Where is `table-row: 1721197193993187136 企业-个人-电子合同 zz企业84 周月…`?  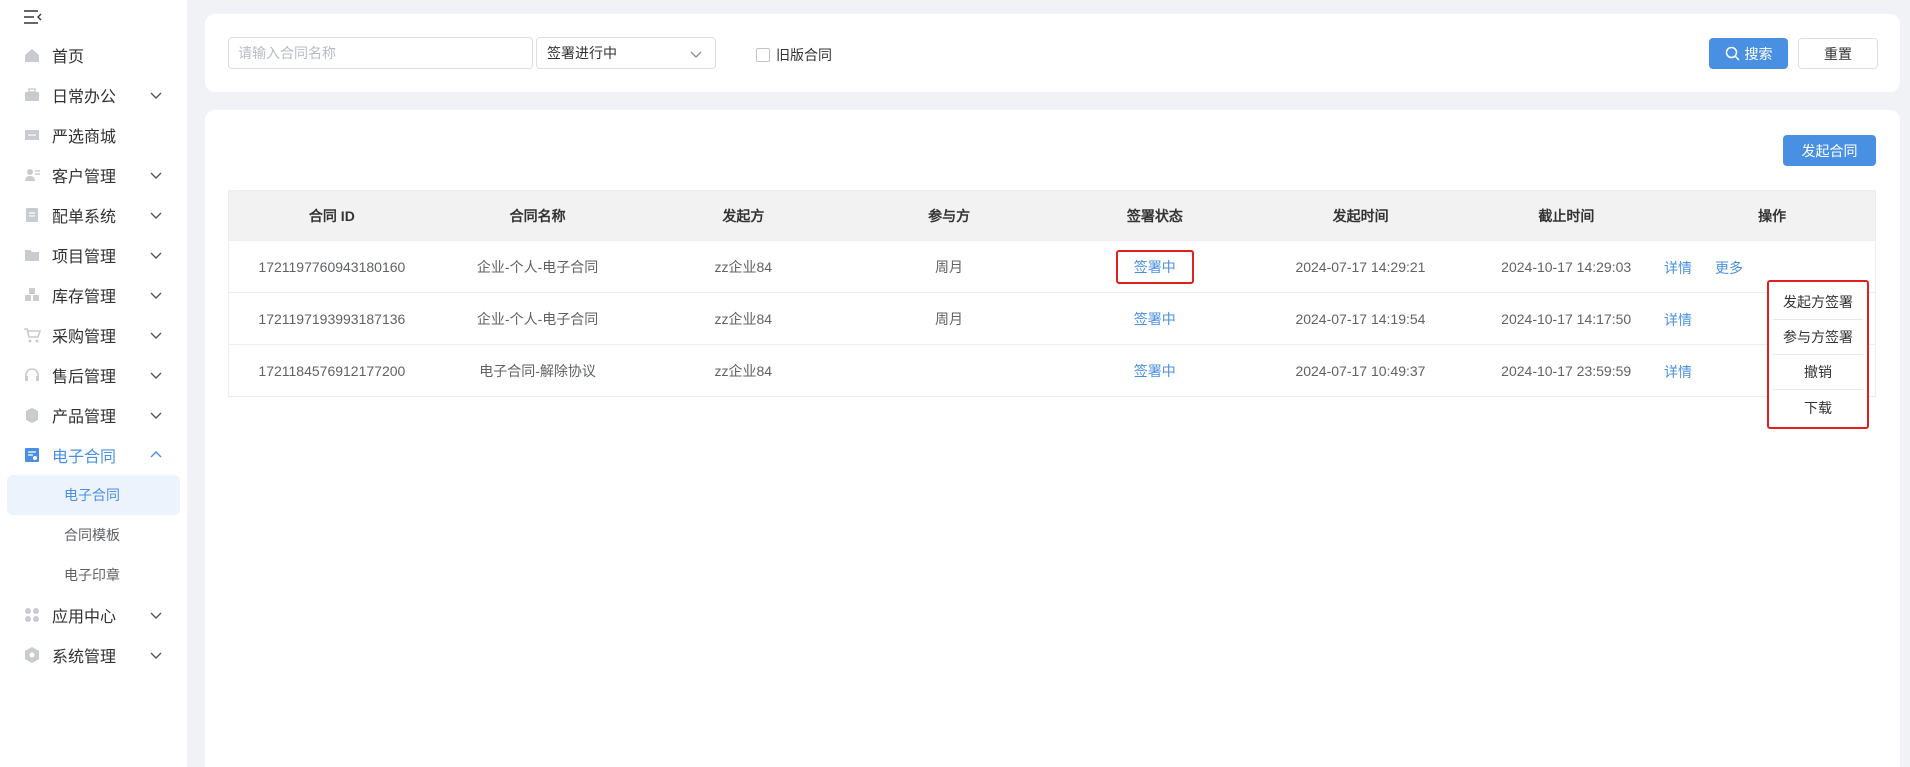
table-row: 1721197193993187136 企业-个人-电子合同 zz企业84 周月… is located at coordinates (1052, 319).